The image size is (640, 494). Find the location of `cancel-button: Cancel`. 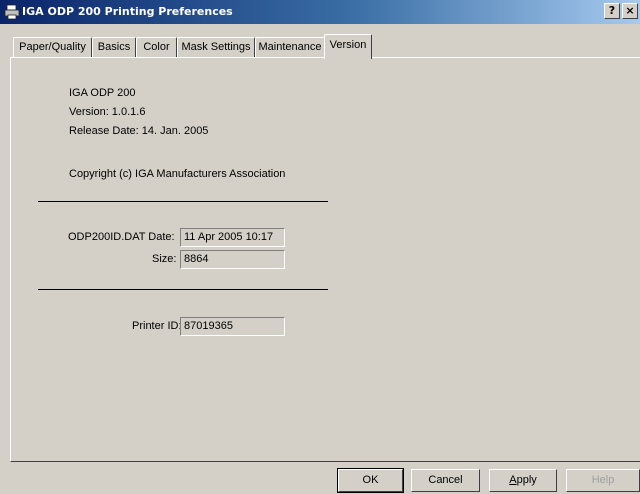

cancel-button: Cancel is located at coordinates (445, 480).